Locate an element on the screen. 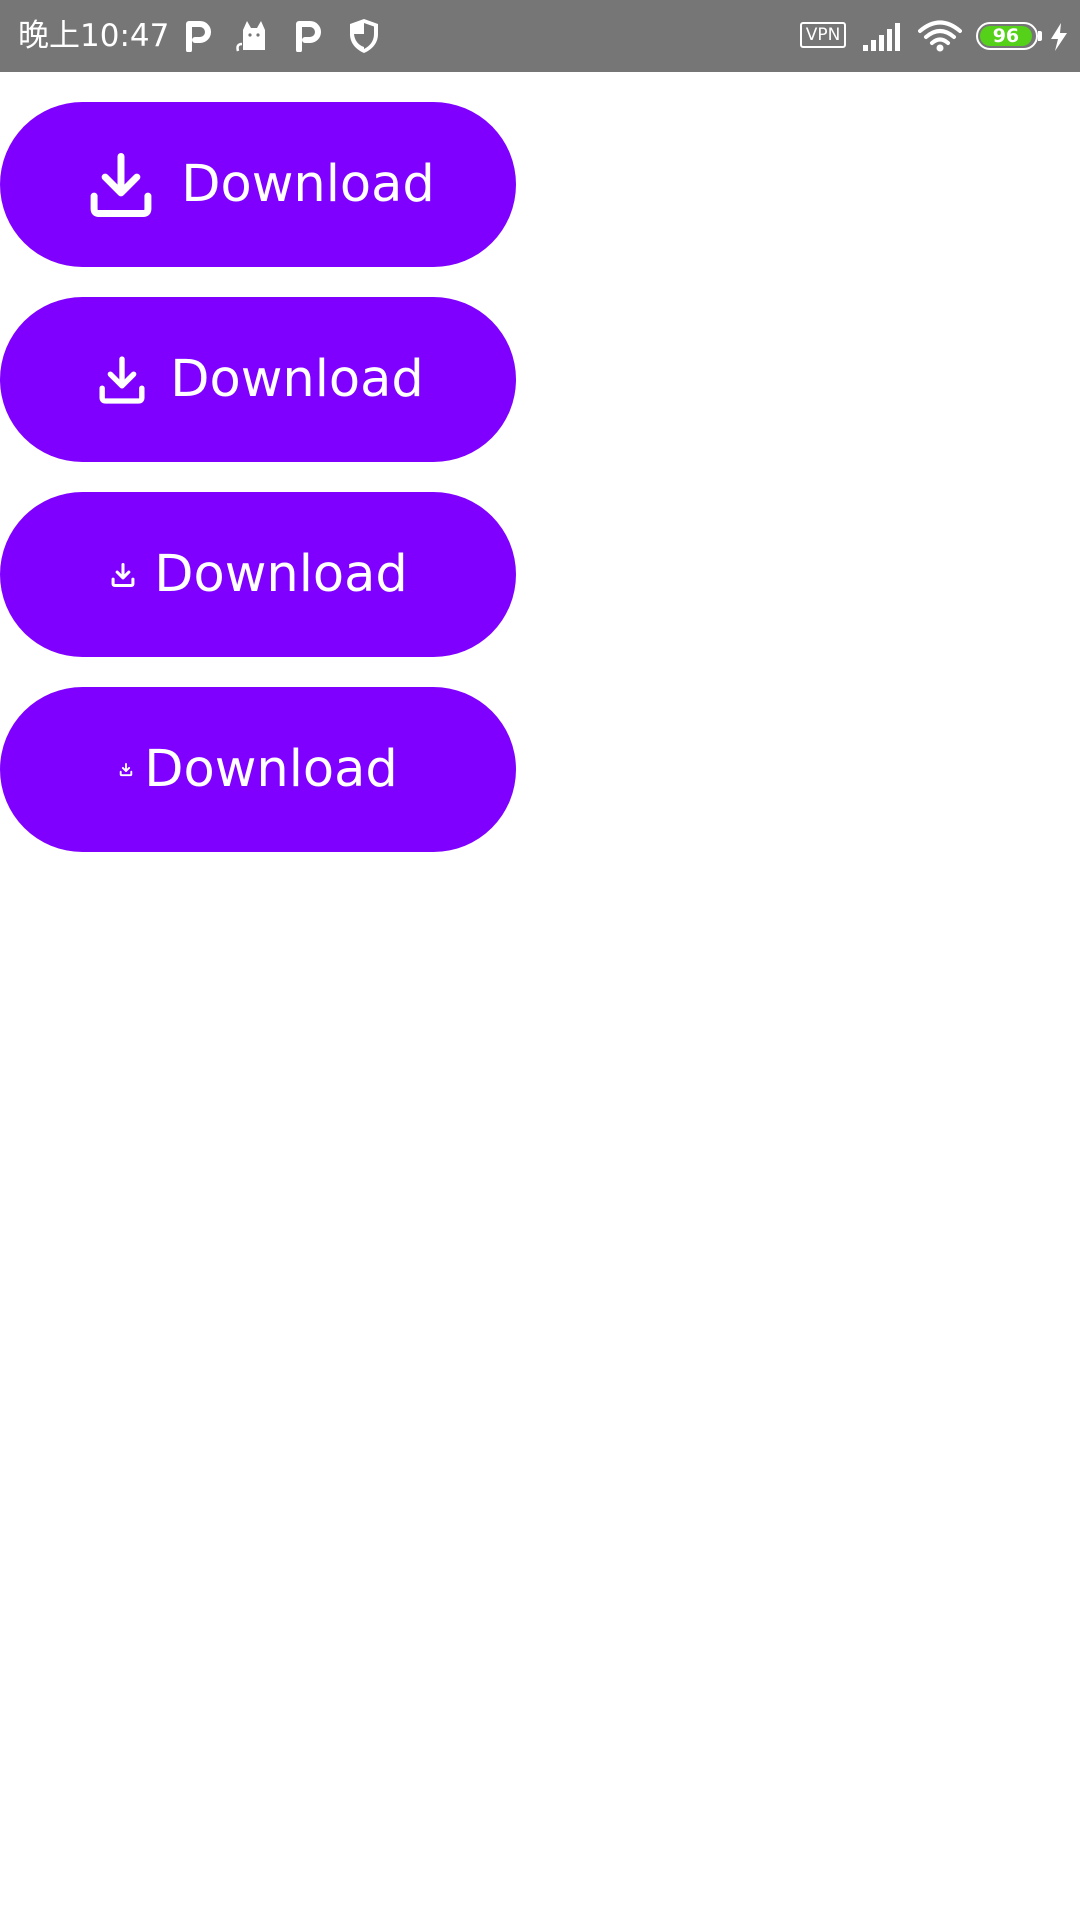  vpn-badge: VPN is located at coordinates (823, 35).